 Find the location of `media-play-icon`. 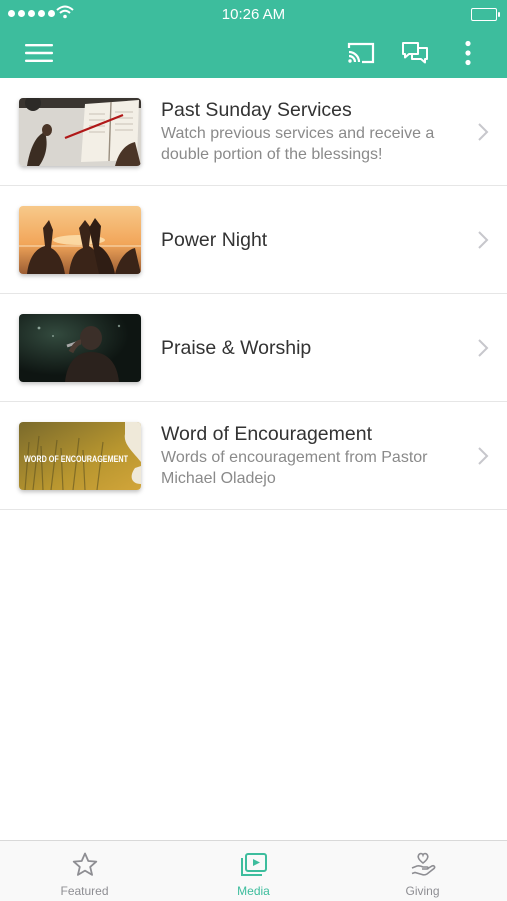

media-play-icon is located at coordinates (253, 864).